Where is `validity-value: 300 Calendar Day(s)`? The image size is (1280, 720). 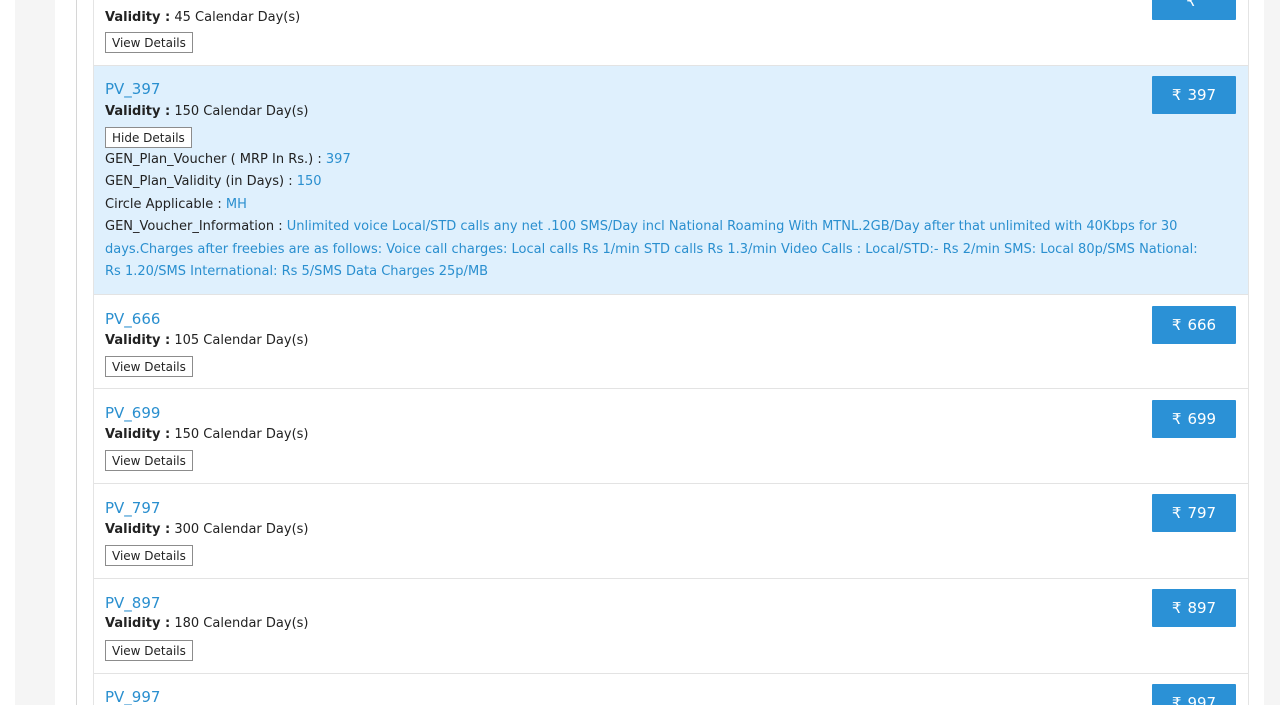 validity-value: 300 Calendar Day(s) is located at coordinates (241, 529).